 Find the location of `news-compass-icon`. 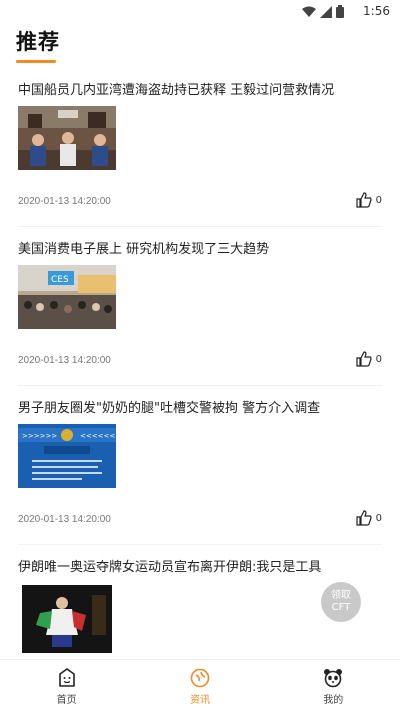

news-compass-icon is located at coordinates (200, 678).